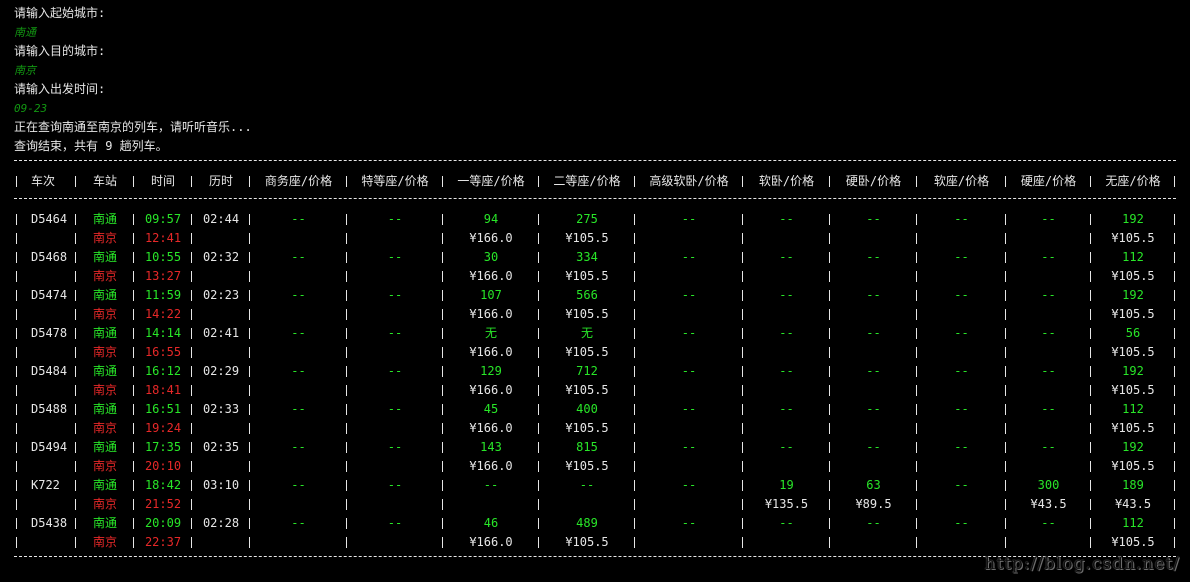 The width and height of the screenshot is (1190, 582). What do you see at coordinates (1133, 333) in the screenshot?
I see `no-seat-value: 56` at bounding box center [1133, 333].